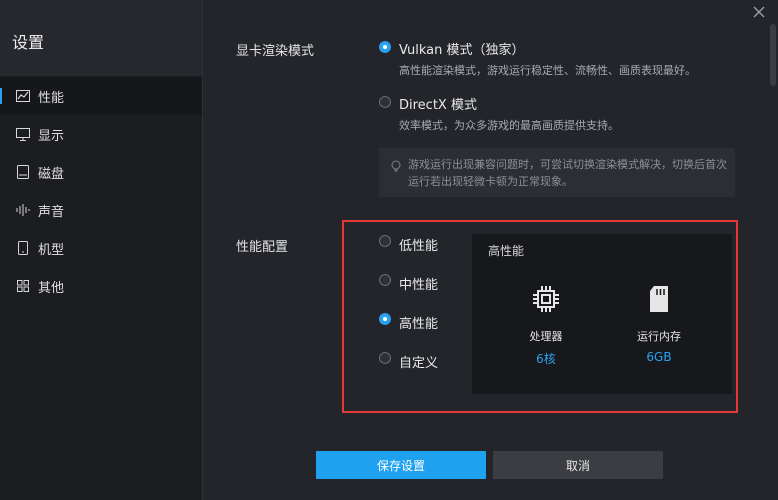  I want to click on directx-mode-description: 效率模式，为众多游戏的最高画质提供支持。, so click(509, 125).